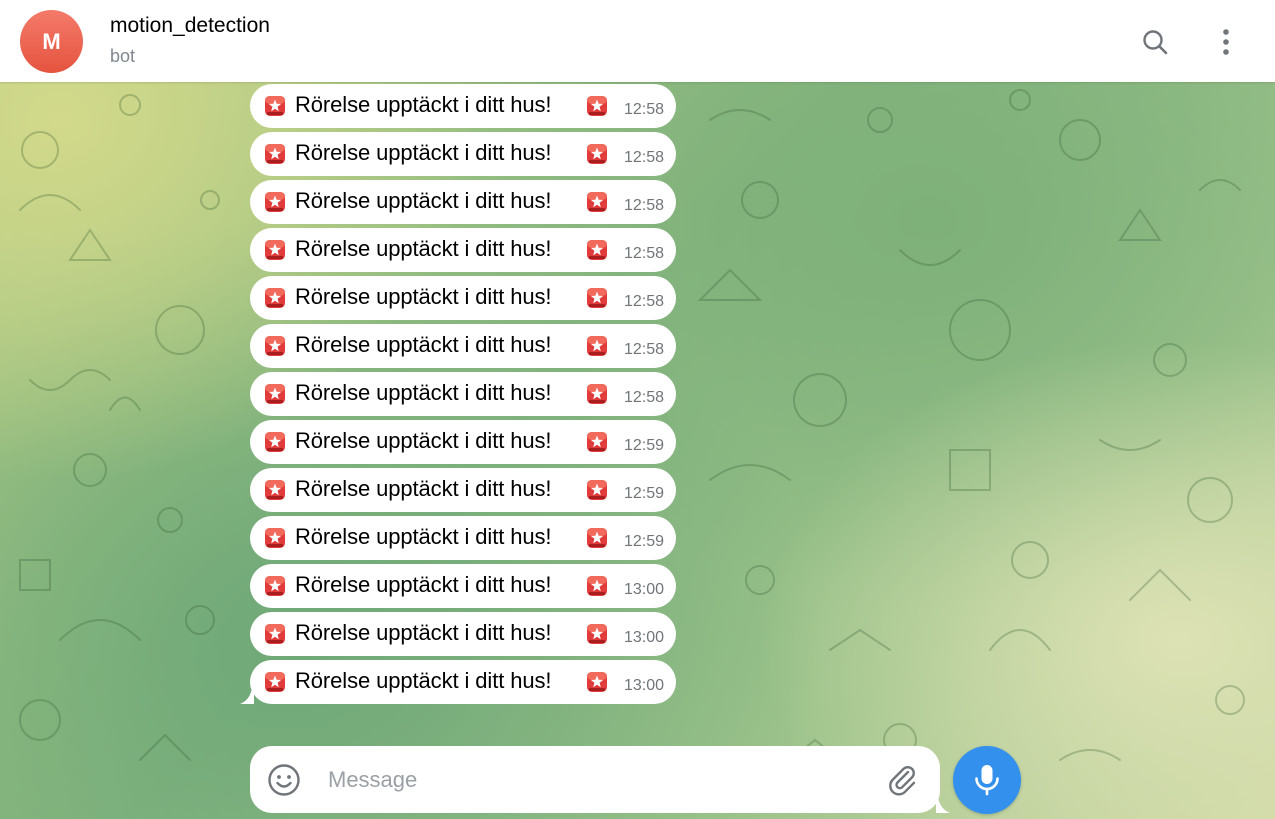  What do you see at coordinates (637, 41) in the screenshot?
I see `chat-header: M motion_detection bot` at bounding box center [637, 41].